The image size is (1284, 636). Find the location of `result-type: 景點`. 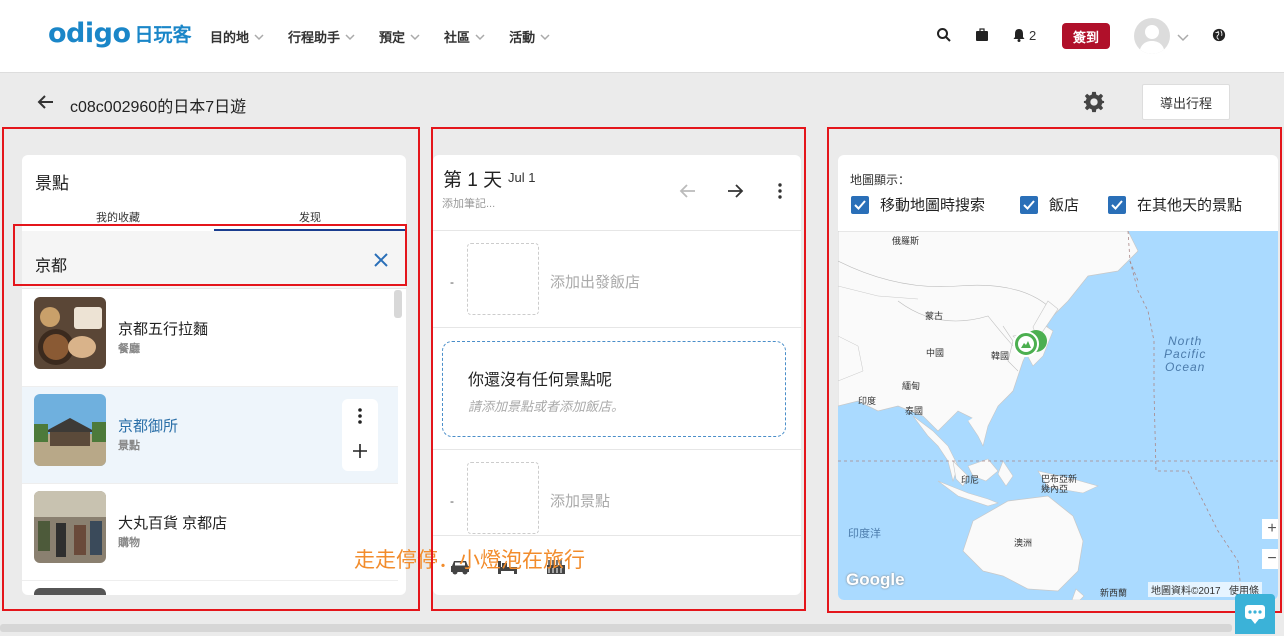

result-type: 景點 is located at coordinates (129, 446).